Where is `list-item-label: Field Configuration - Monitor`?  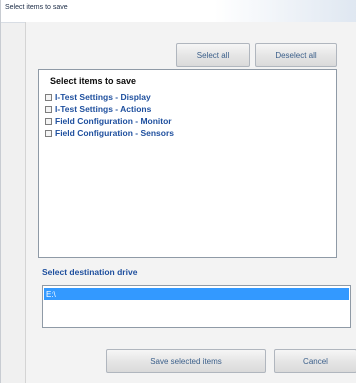 list-item-label: Field Configuration - Monitor is located at coordinates (113, 121).